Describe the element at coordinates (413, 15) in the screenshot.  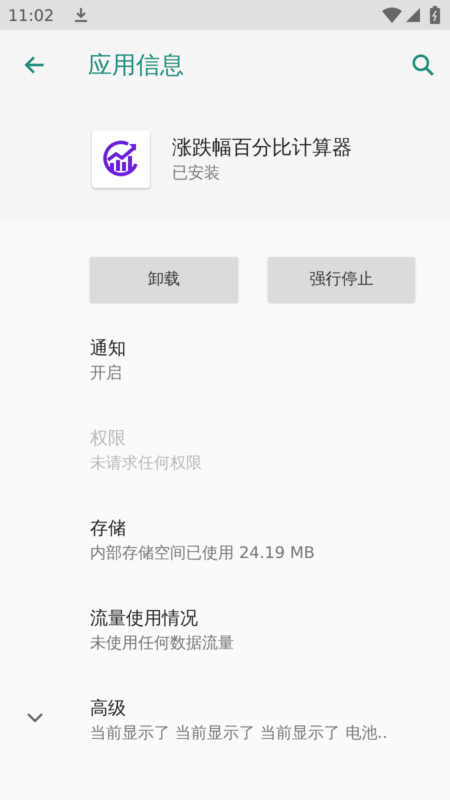
I see `signal-icon` at that location.